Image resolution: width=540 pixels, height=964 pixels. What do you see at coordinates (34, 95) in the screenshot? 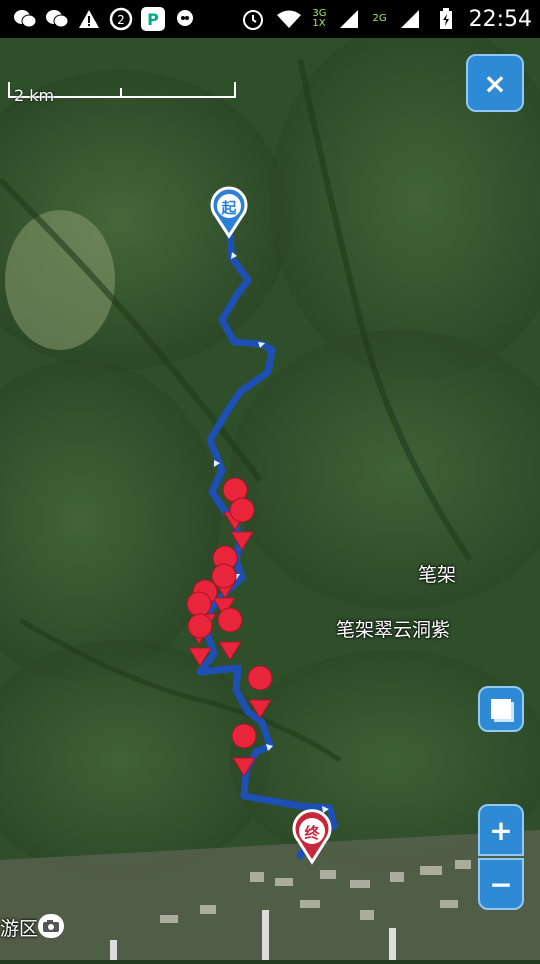
I see `scale-label: 2 km` at bounding box center [34, 95].